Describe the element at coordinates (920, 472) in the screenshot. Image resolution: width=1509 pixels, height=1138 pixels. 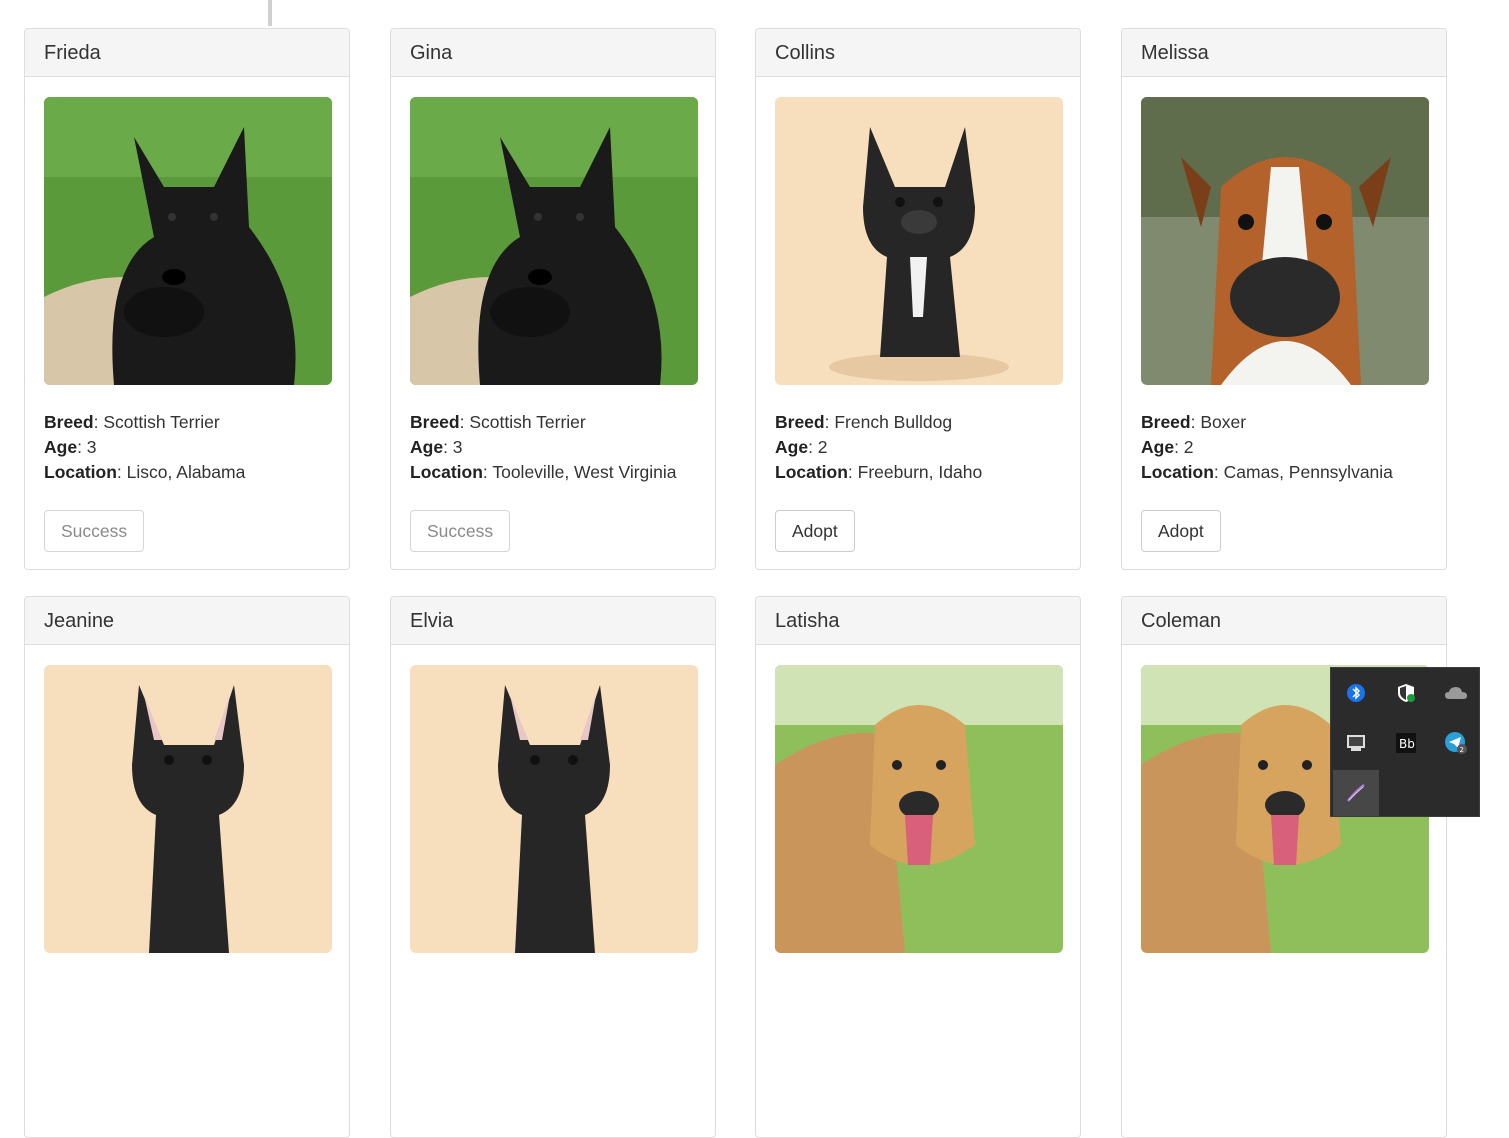
I see `location-value: Freeburn, Idaho` at that location.